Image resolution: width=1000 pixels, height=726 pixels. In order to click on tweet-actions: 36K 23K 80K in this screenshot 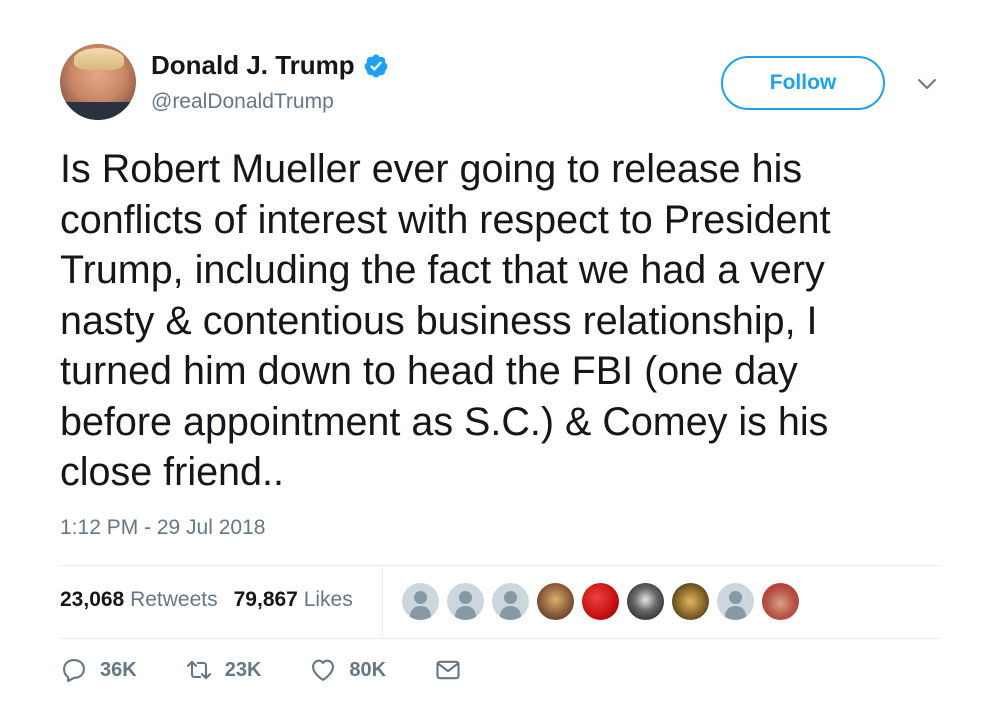, I will do `click(285, 670)`.